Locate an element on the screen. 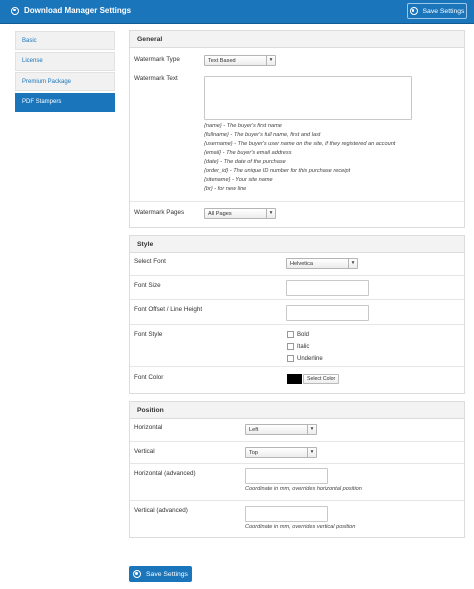  style-panel-title: Style is located at coordinates (297, 244).